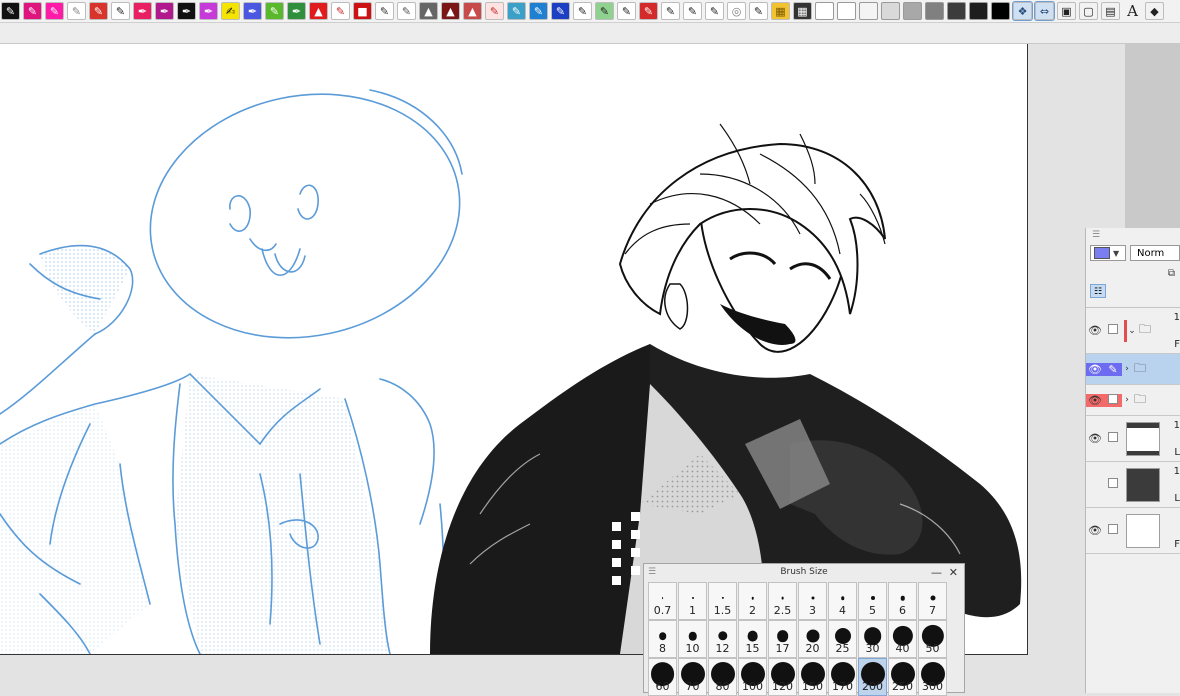 Image resolution: width=1180 pixels, height=696 pixels. I want to click on layer-row: 1L, so click(1133, 485).